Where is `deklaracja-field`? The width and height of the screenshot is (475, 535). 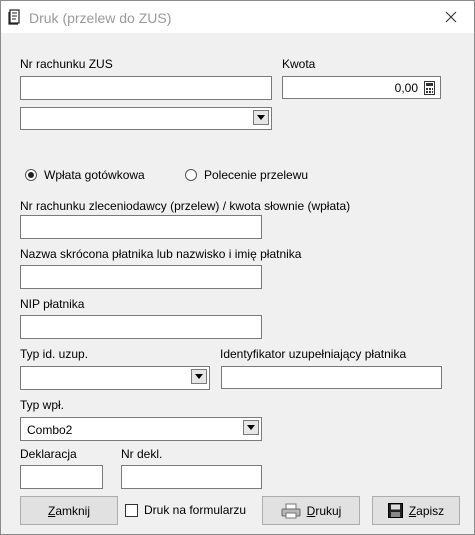
deklaracja-field is located at coordinates (61, 477).